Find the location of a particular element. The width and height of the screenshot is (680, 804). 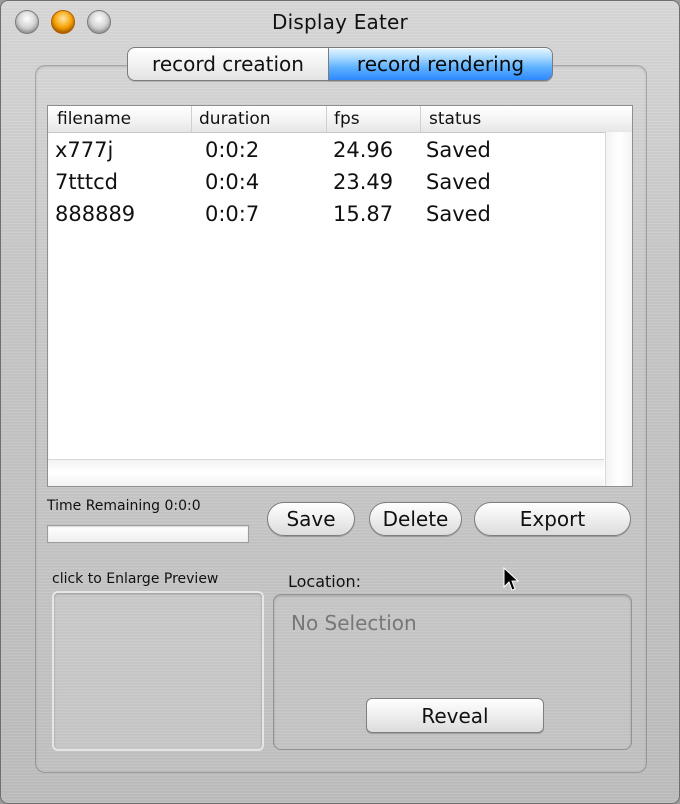

table-row: 7tttcd 0:0:4 23.49 Saved is located at coordinates (326, 182).